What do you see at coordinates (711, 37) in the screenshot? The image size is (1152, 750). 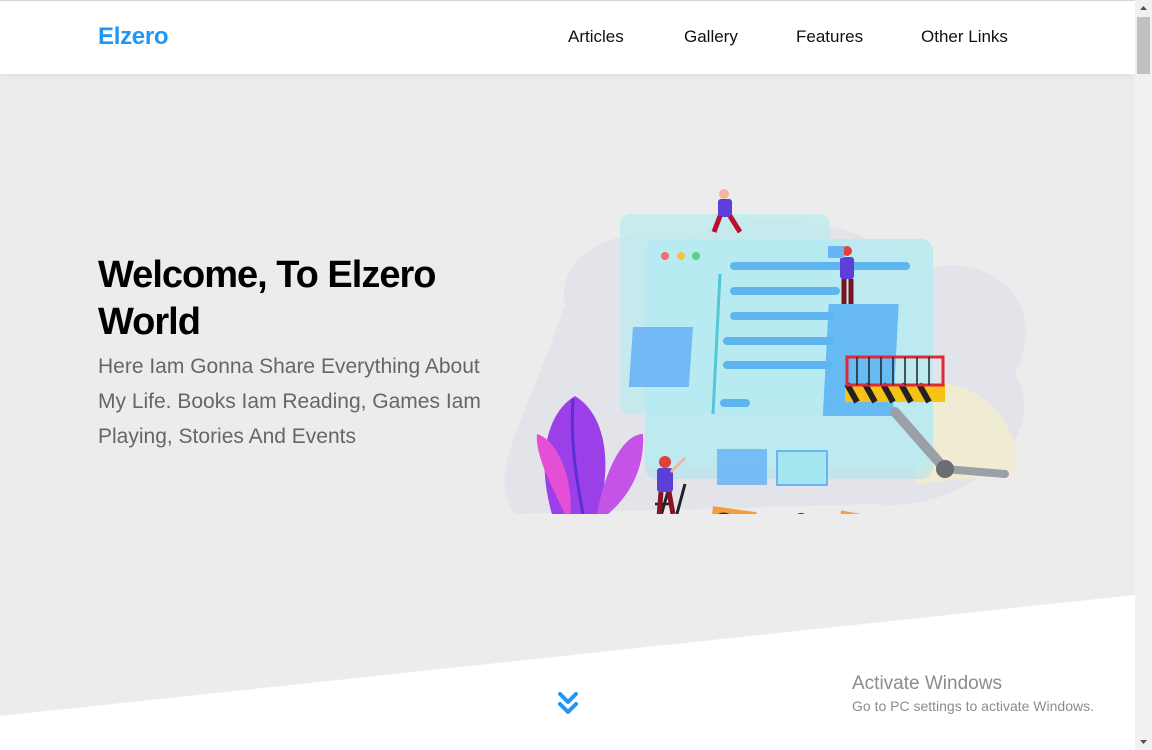 I see `nav-link-gallery: Gallery` at bounding box center [711, 37].